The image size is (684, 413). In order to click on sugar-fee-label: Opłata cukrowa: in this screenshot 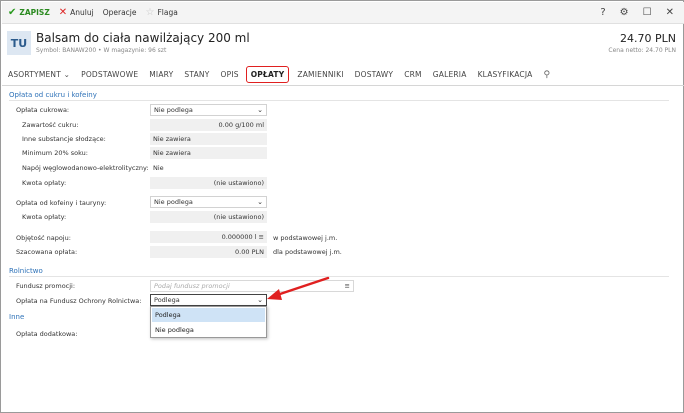, I will do `click(43, 110)`.